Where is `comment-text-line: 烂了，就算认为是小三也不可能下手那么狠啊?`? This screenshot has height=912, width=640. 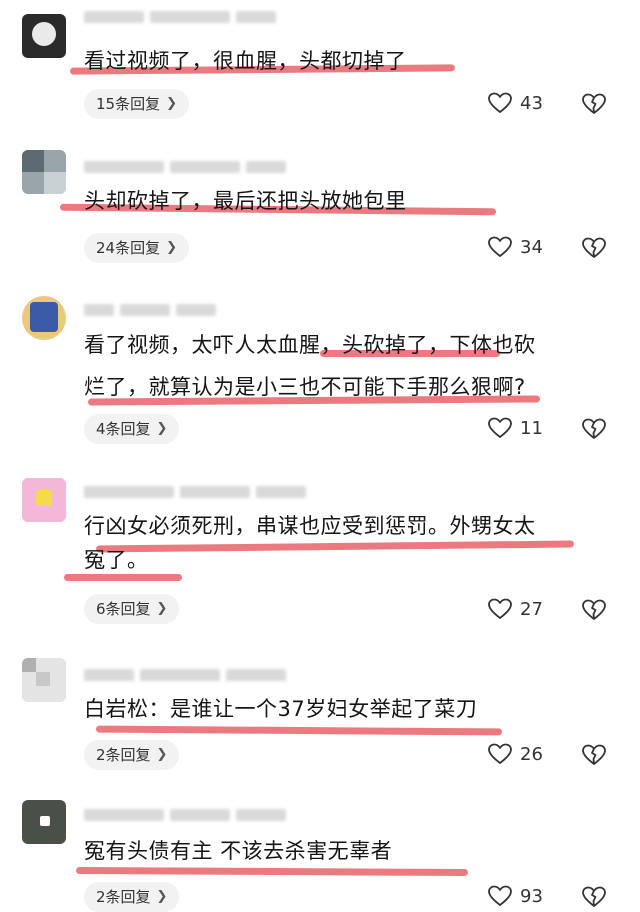 comment-text-line: 烂了，就算认为是小三也不可能下手那么狠啊? is located at coordinates (305, 387).